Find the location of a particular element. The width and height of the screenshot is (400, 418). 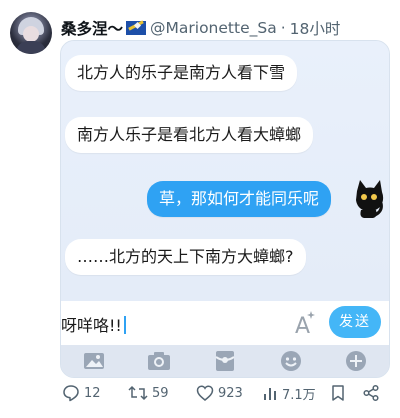

user-handle: @Marionette_Sa is located at coordinates (213, 28).